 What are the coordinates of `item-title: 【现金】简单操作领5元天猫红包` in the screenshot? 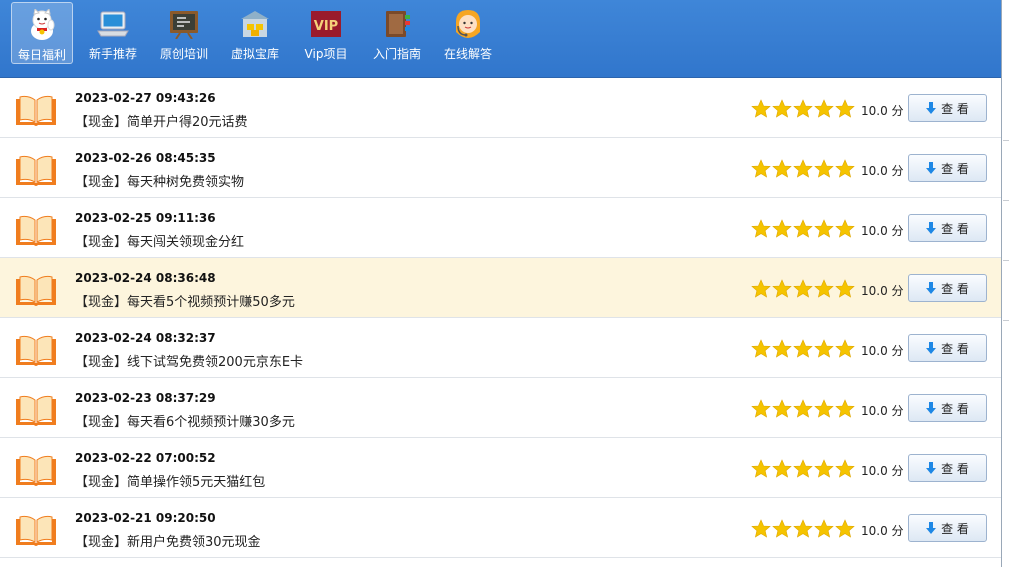 It's located at (170, 480).